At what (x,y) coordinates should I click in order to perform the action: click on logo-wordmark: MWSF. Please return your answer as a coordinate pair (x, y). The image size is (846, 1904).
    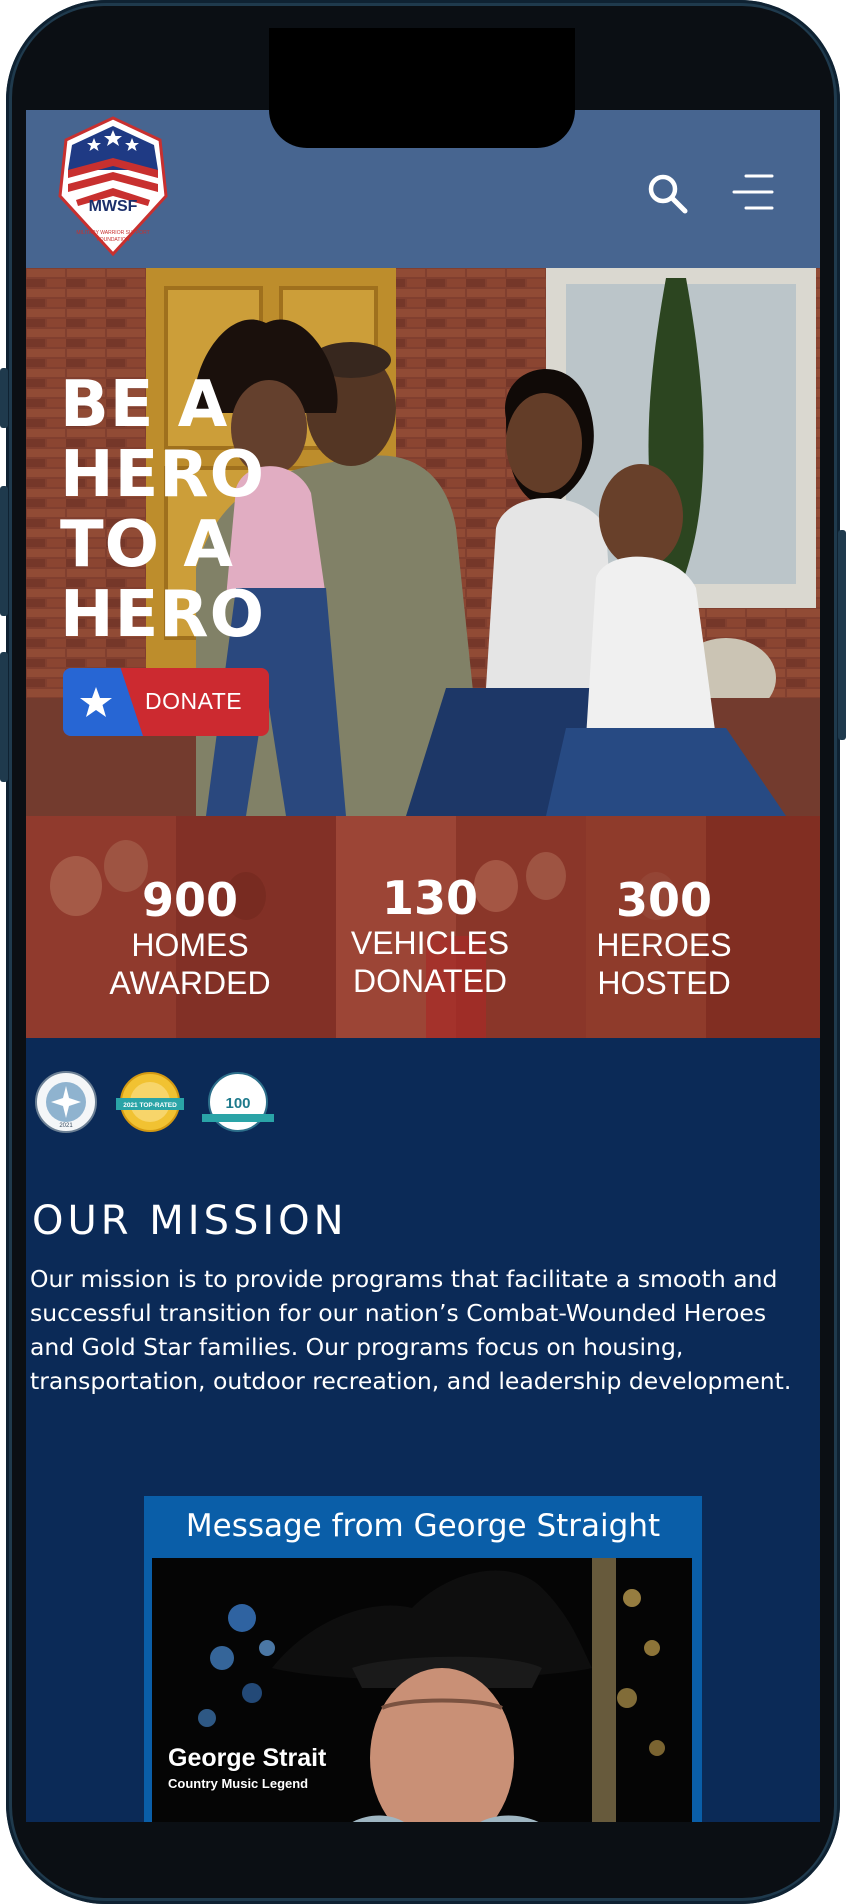
    Looking at the image, I should click on (113, 206).